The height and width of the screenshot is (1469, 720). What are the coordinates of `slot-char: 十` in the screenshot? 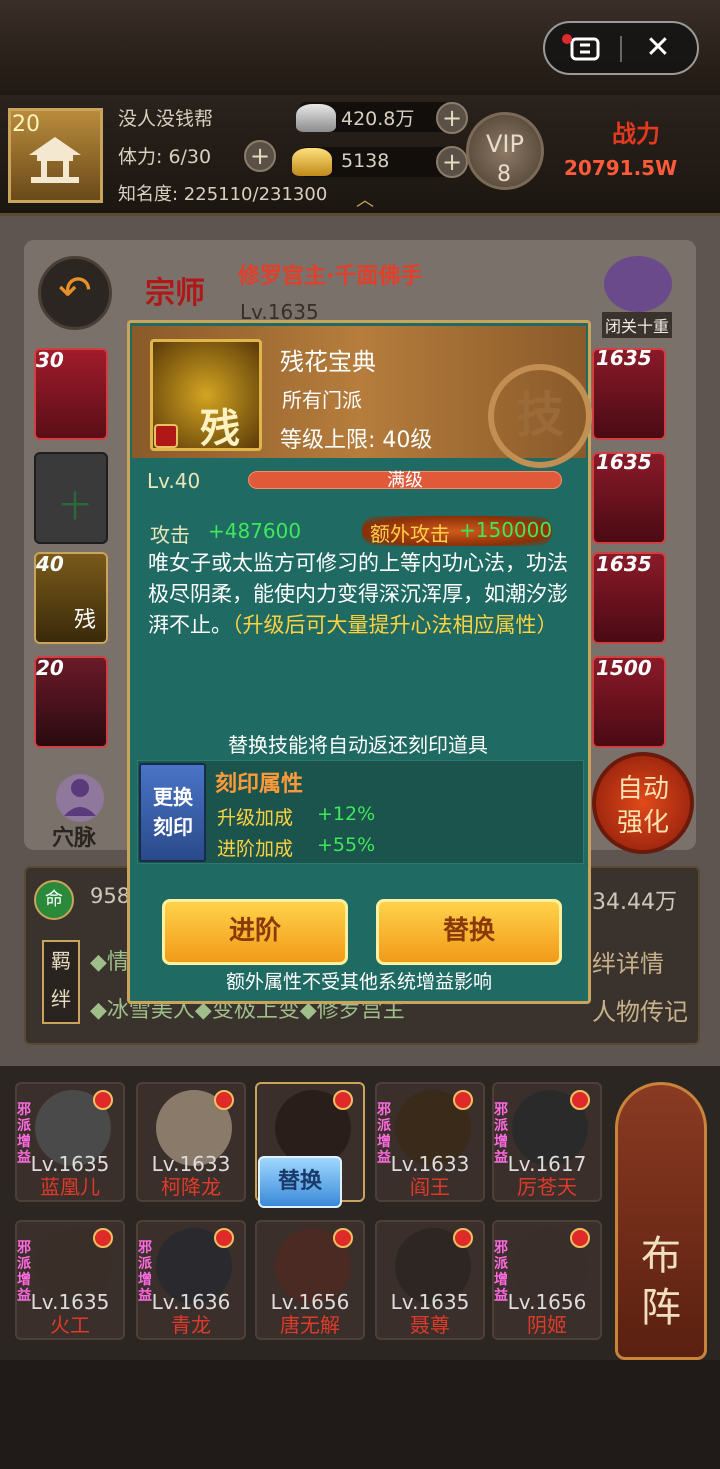 It's located at (75, 507).